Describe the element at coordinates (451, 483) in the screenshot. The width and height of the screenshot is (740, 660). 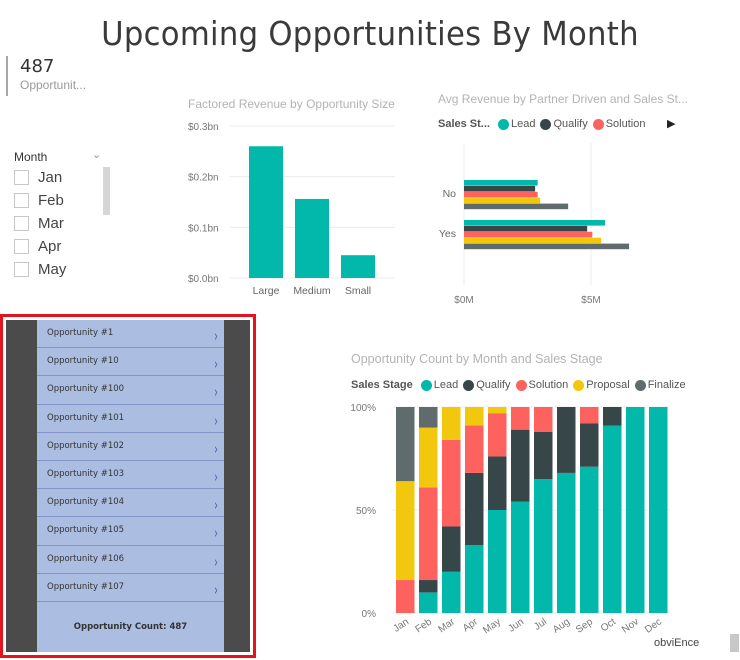
I see `segment-mar-solution` at that location.